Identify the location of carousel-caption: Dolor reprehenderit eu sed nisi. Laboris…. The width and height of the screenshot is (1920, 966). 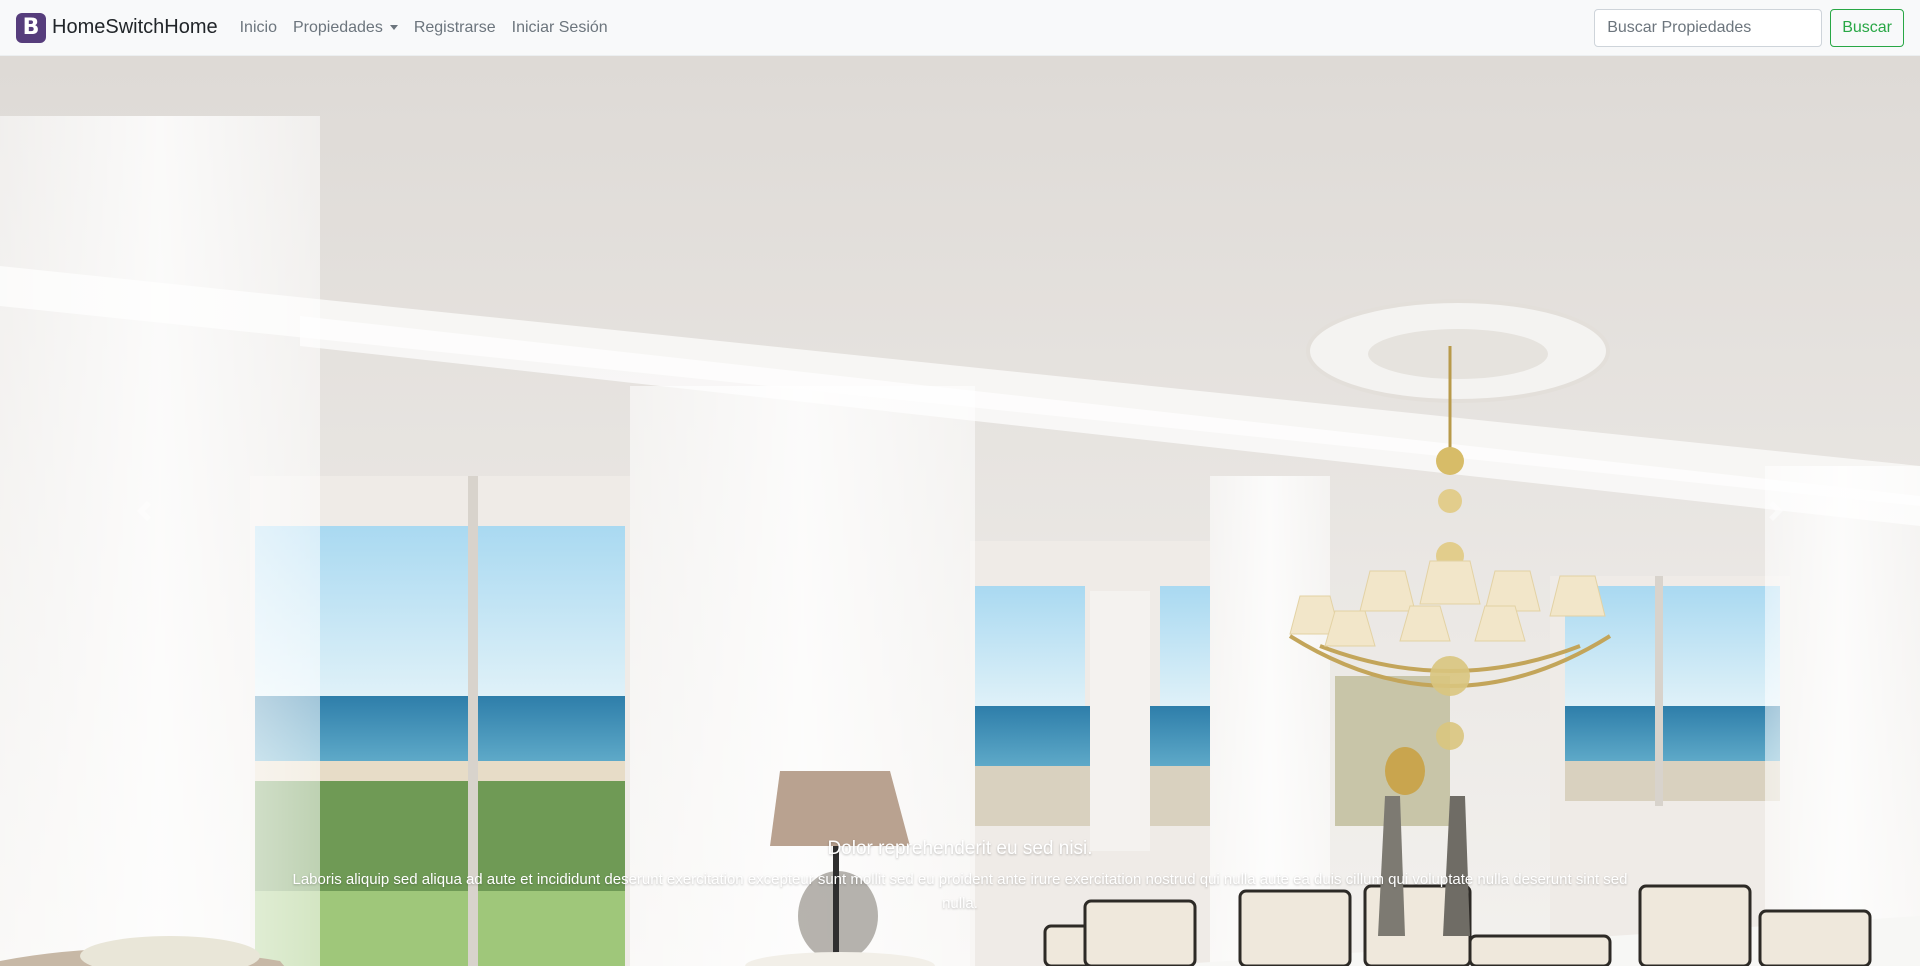
(960, 877).